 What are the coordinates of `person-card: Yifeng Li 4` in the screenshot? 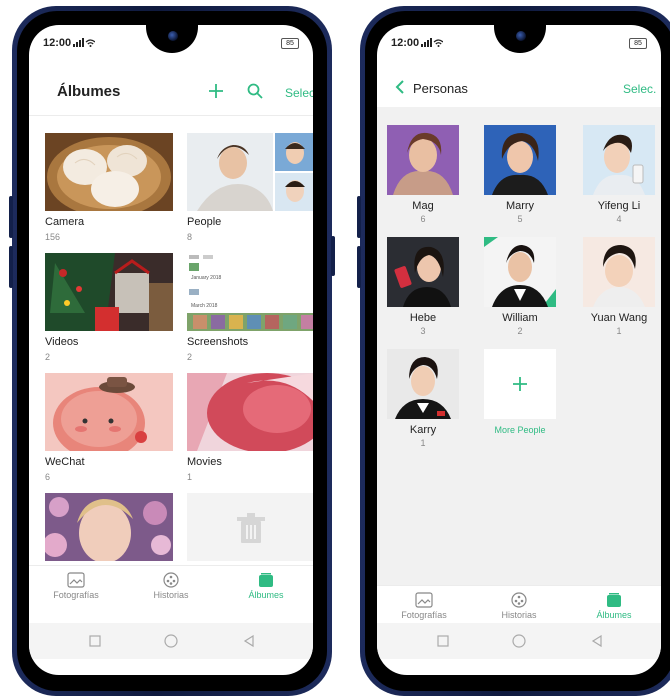 It's located at (619, 174).